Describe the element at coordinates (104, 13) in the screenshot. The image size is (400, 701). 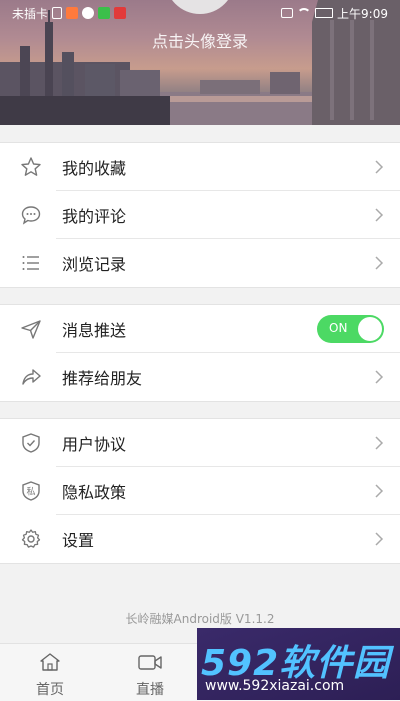
I see `app-icon` at that location.